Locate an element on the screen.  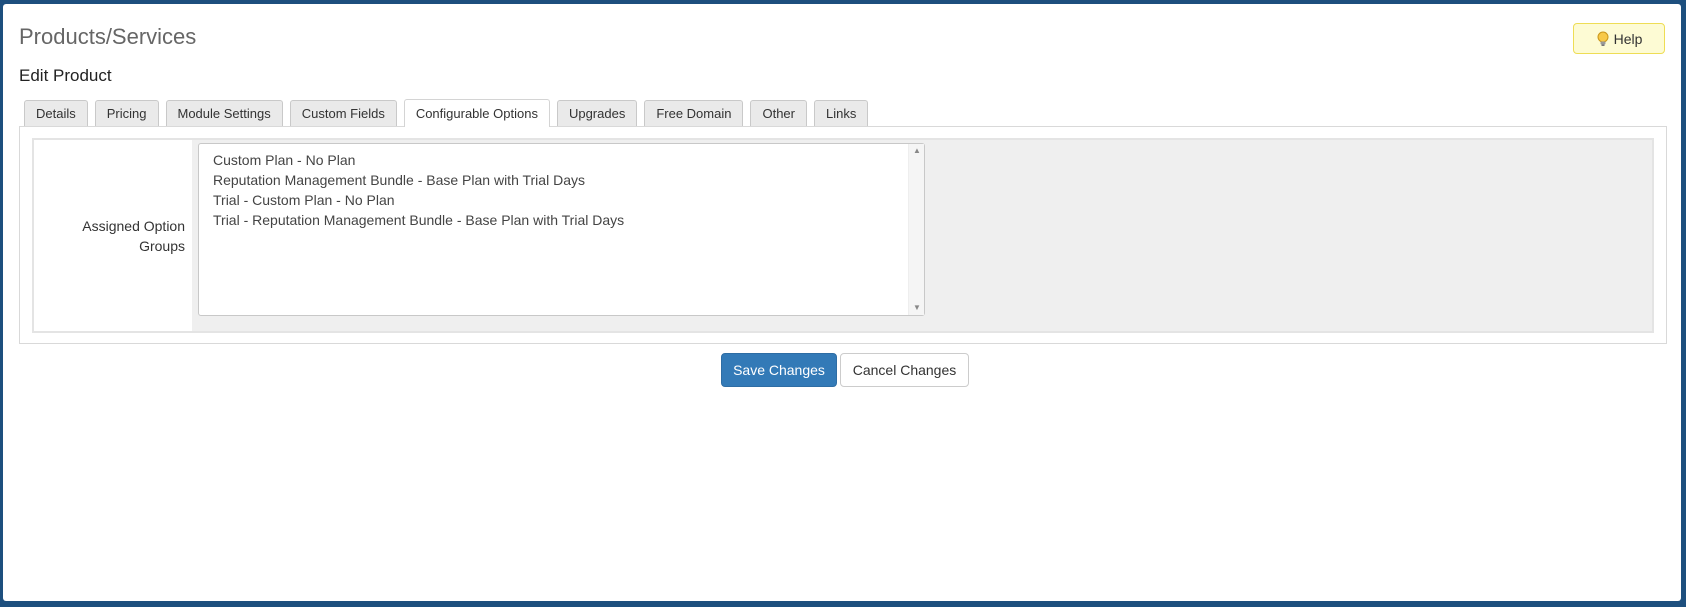
section-title: Edit Product is located at coordinates (65, 75).